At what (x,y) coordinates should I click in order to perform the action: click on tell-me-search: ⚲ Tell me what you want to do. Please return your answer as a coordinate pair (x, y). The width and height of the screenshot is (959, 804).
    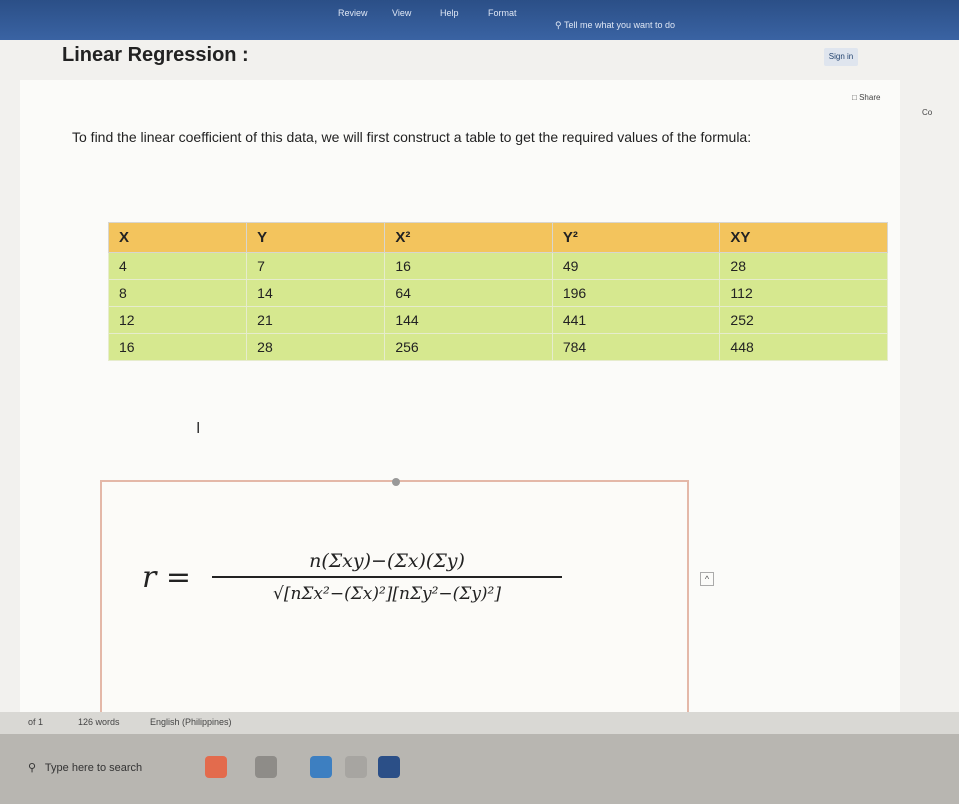
    Looking at the image, I should click on (615, 25).